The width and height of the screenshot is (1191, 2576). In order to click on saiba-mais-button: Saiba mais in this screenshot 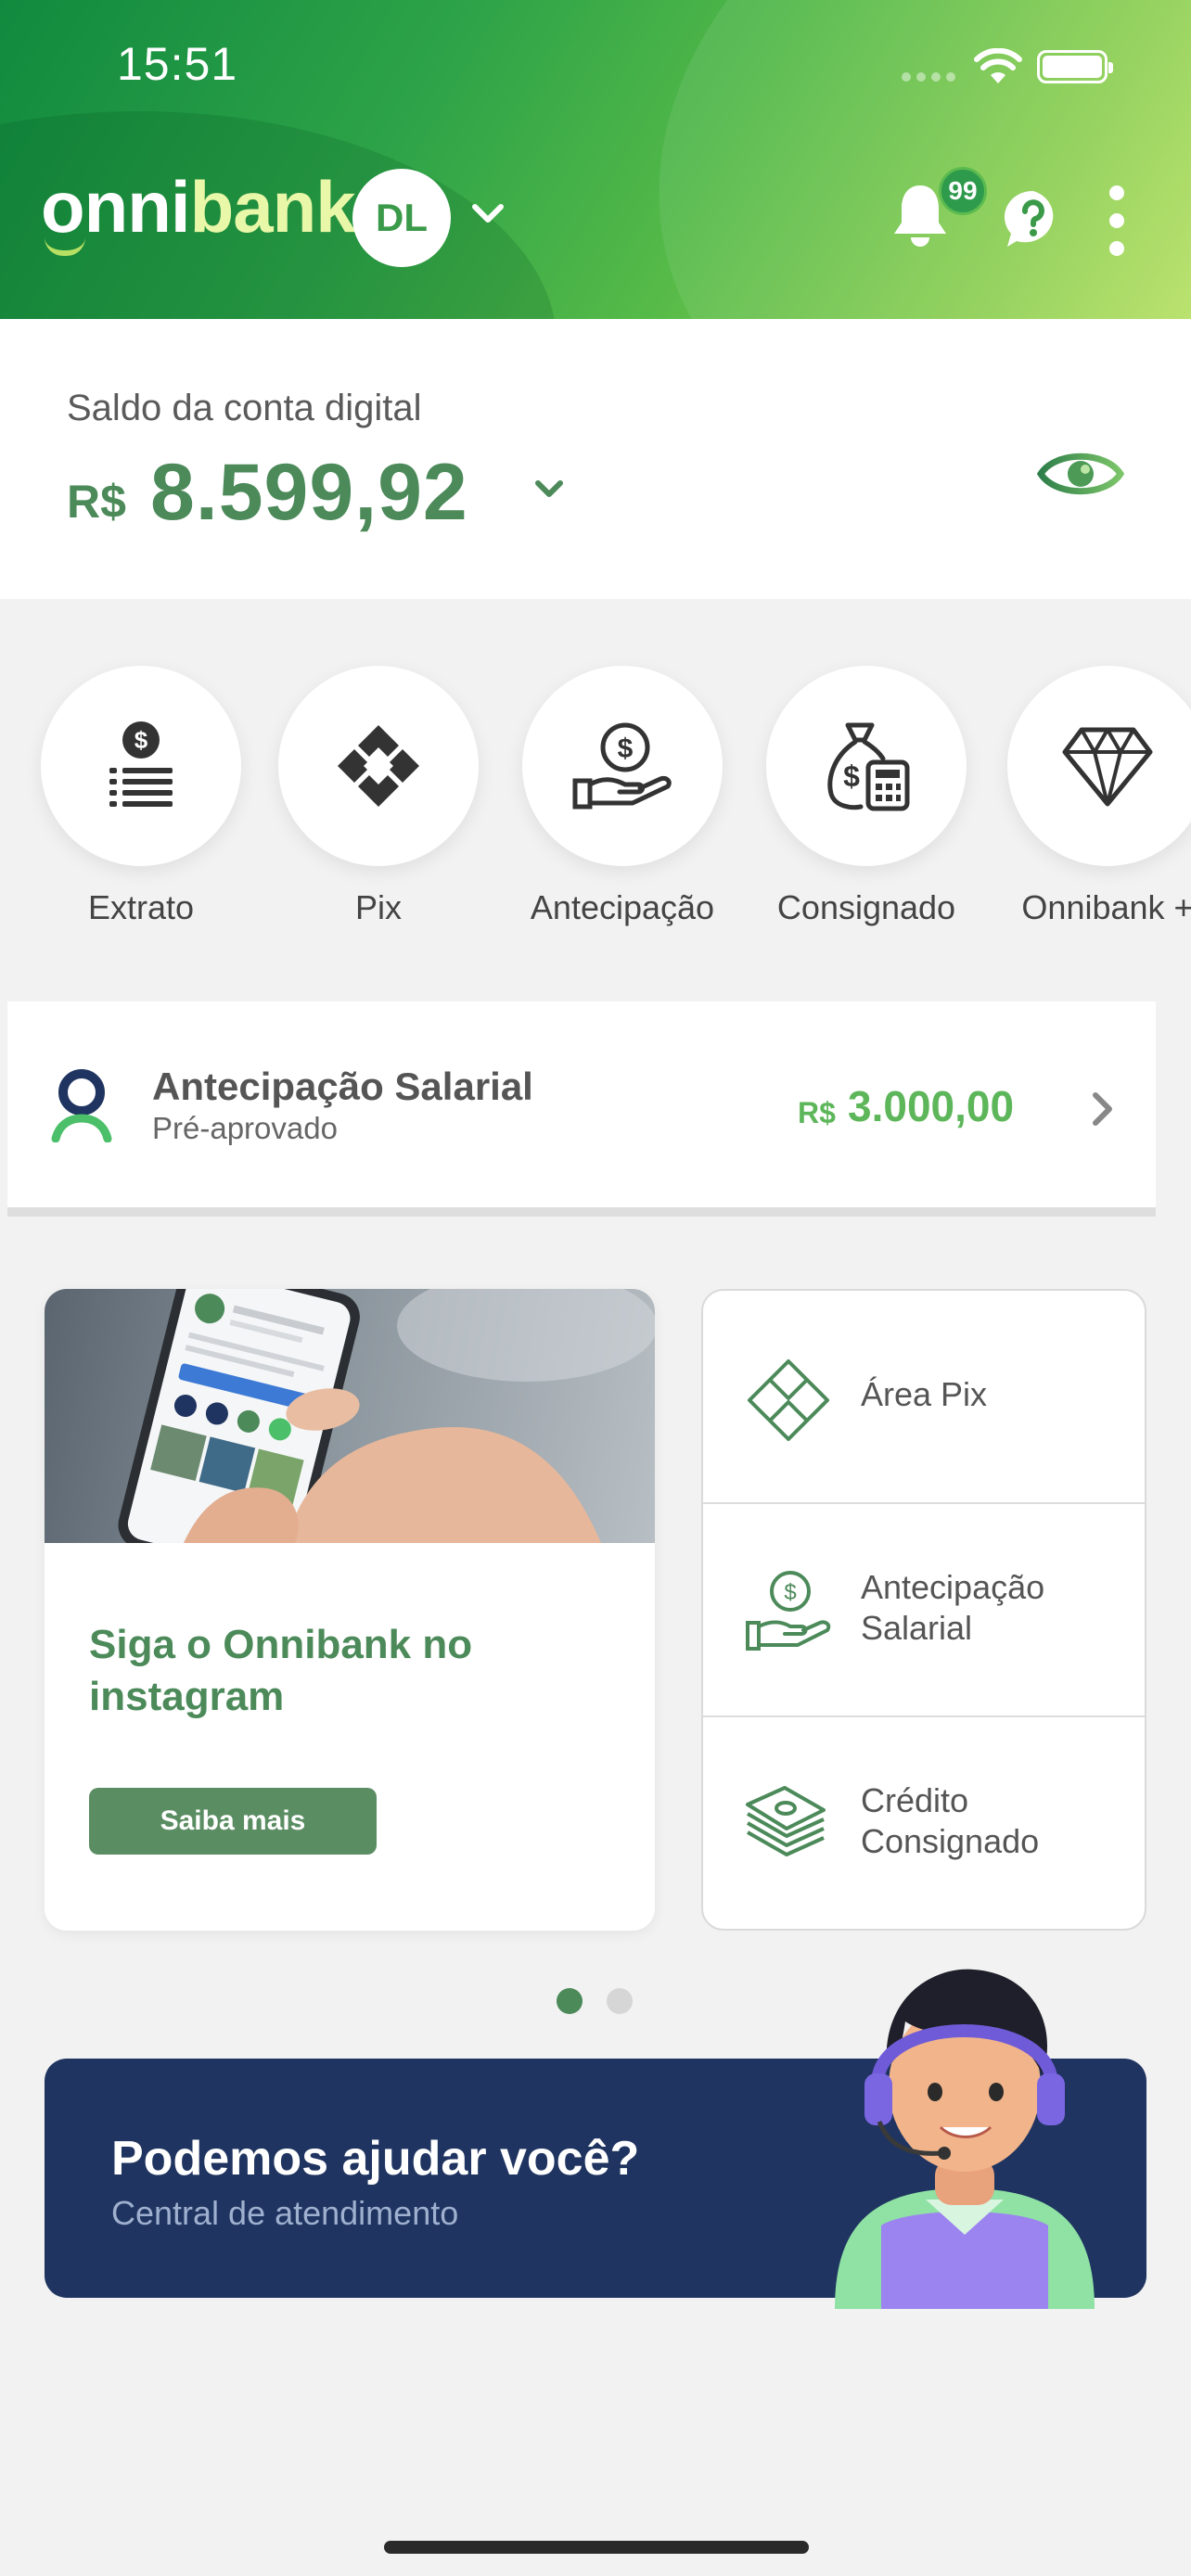, I will do `click(233, 1821)`.